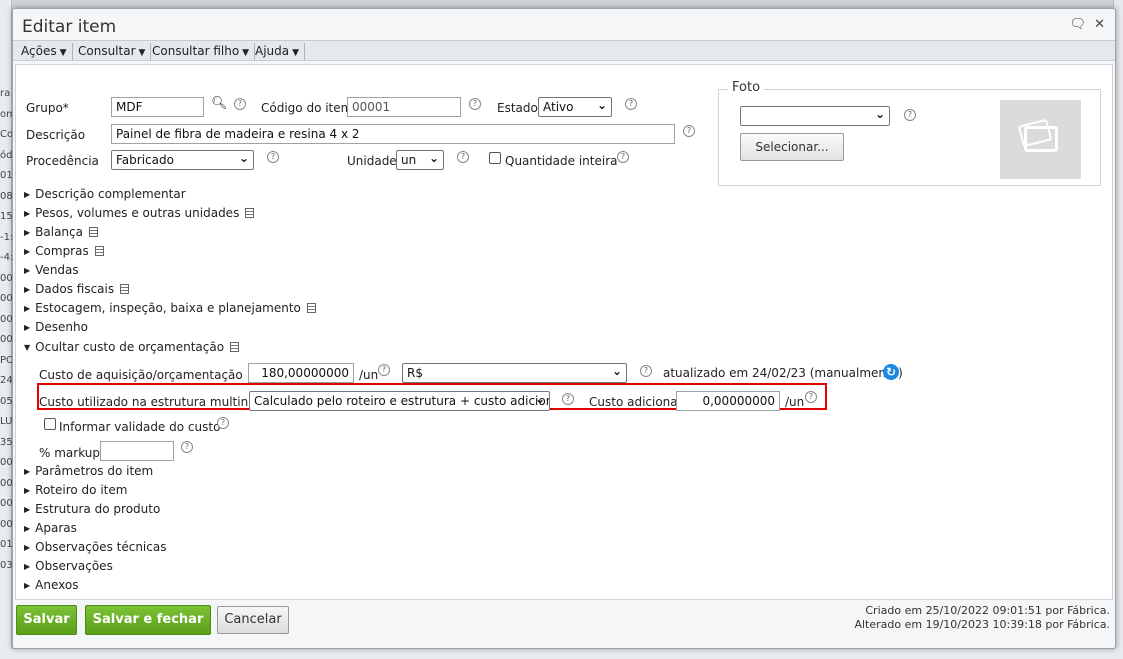 The width and height of the screenshot is (1123, 659). I want to click on section-top-5: ▶ Dados fiscais, so click(77, 289).